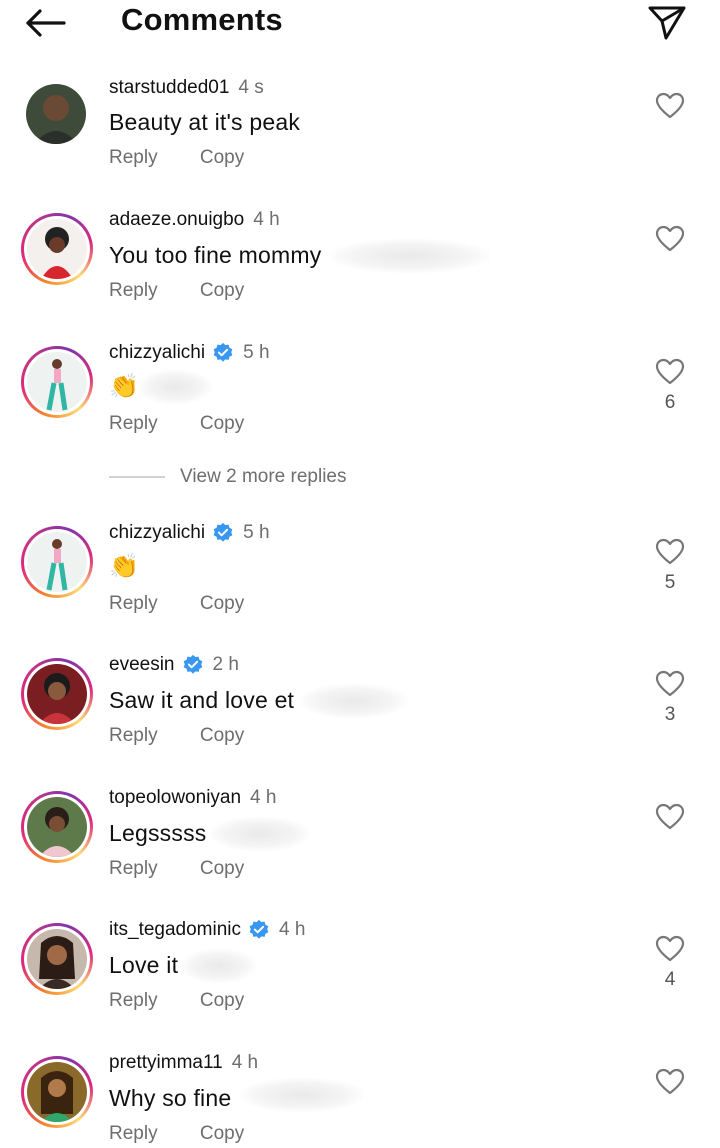  I want to click on comment-item: chizzyalichi 5 h 👏 Reply Copy 5, so click(360, 578).